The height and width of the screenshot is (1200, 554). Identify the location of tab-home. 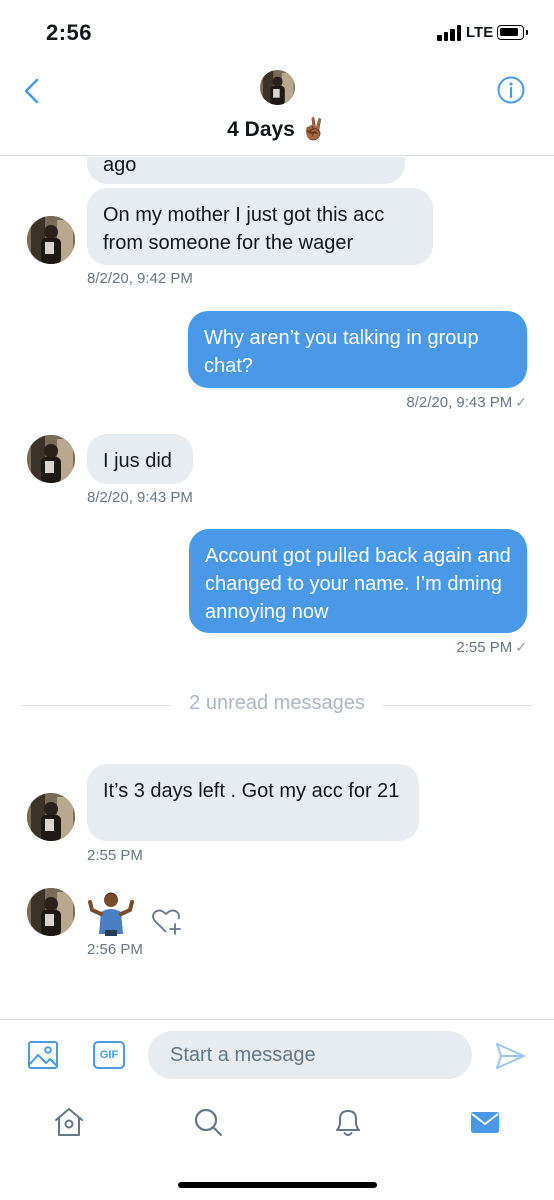
(69, 1122).